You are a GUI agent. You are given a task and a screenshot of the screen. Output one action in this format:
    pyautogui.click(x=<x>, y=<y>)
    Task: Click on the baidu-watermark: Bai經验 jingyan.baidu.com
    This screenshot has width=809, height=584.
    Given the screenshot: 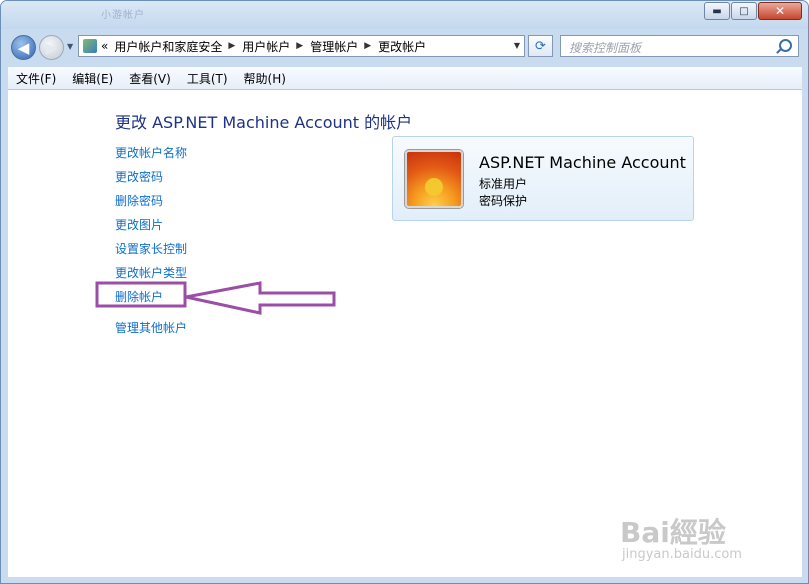 What is the action you would take?
    pyautogui.click(x=681, y=536)
    